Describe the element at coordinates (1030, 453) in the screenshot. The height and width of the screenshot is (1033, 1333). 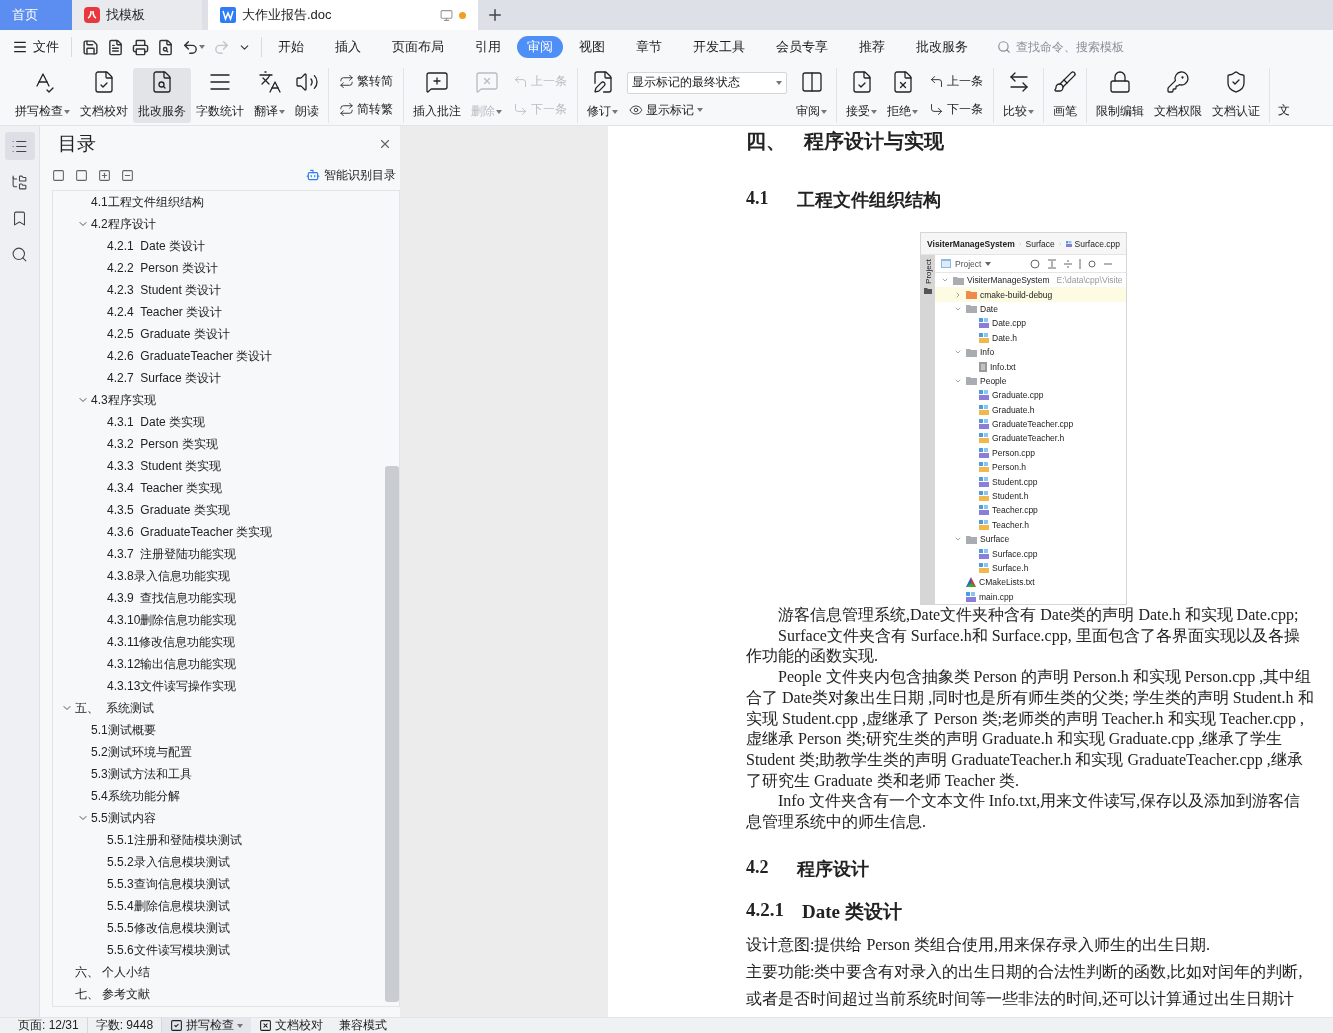
I see `project-tree-item: Person.cpp` at that location.